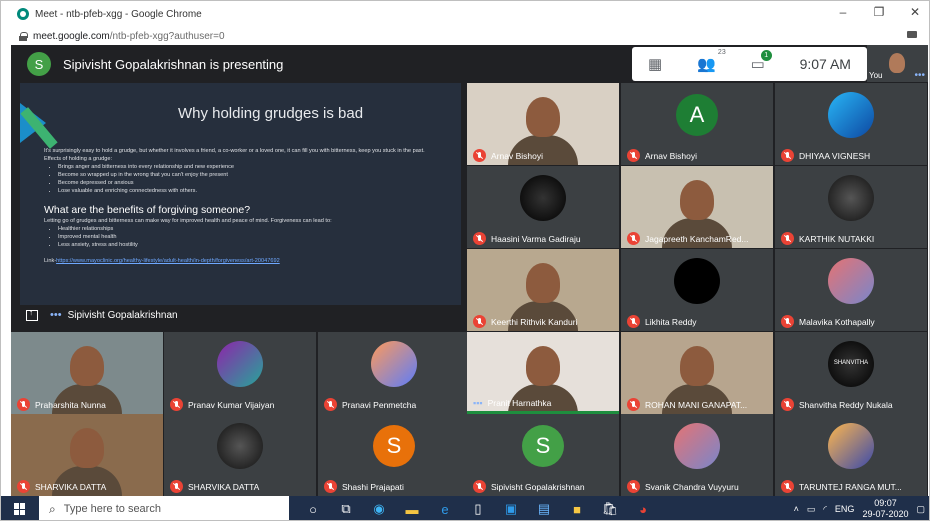 This screenshot has width=930, height=521. I want to click on participant-tile: Svanik Chandra Vuyyuru, so click(697, 455).